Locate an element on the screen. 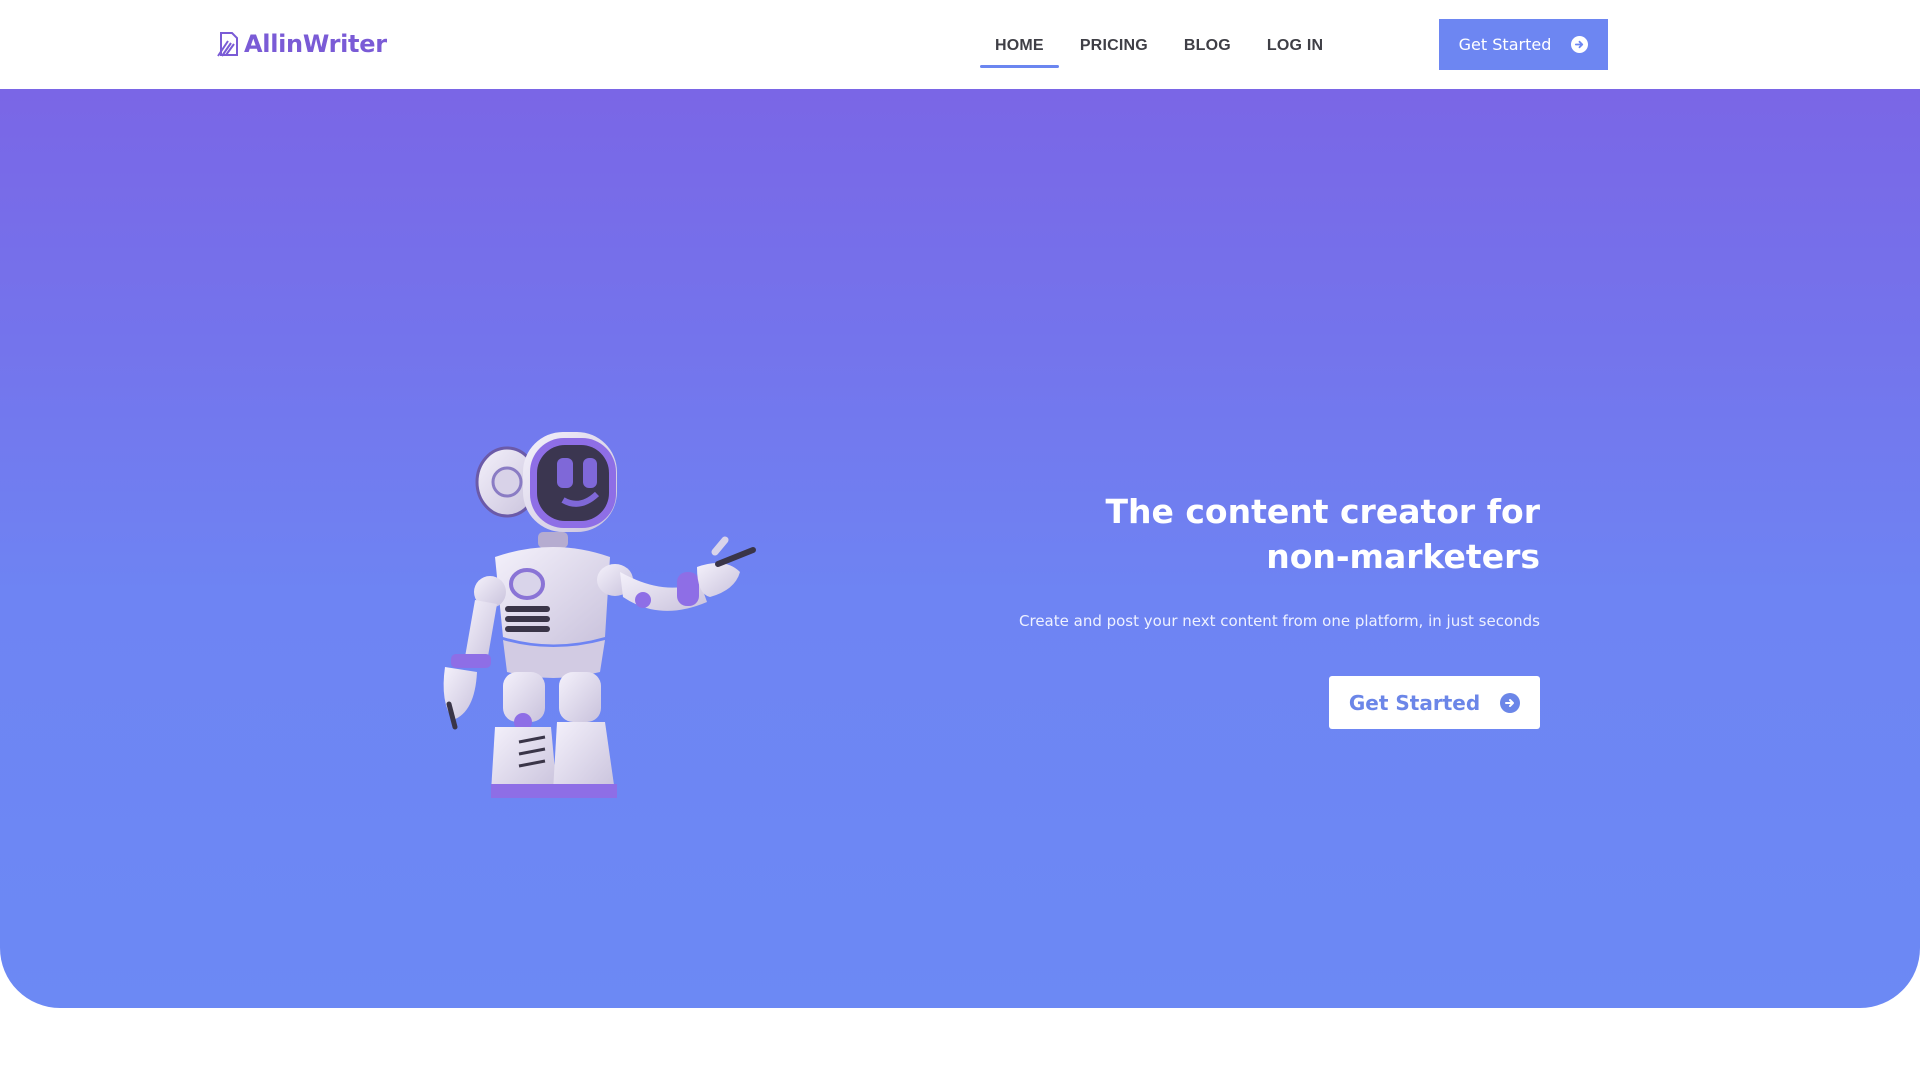  nav-login-label: LOG IN is located at coordinates (1295, 45).